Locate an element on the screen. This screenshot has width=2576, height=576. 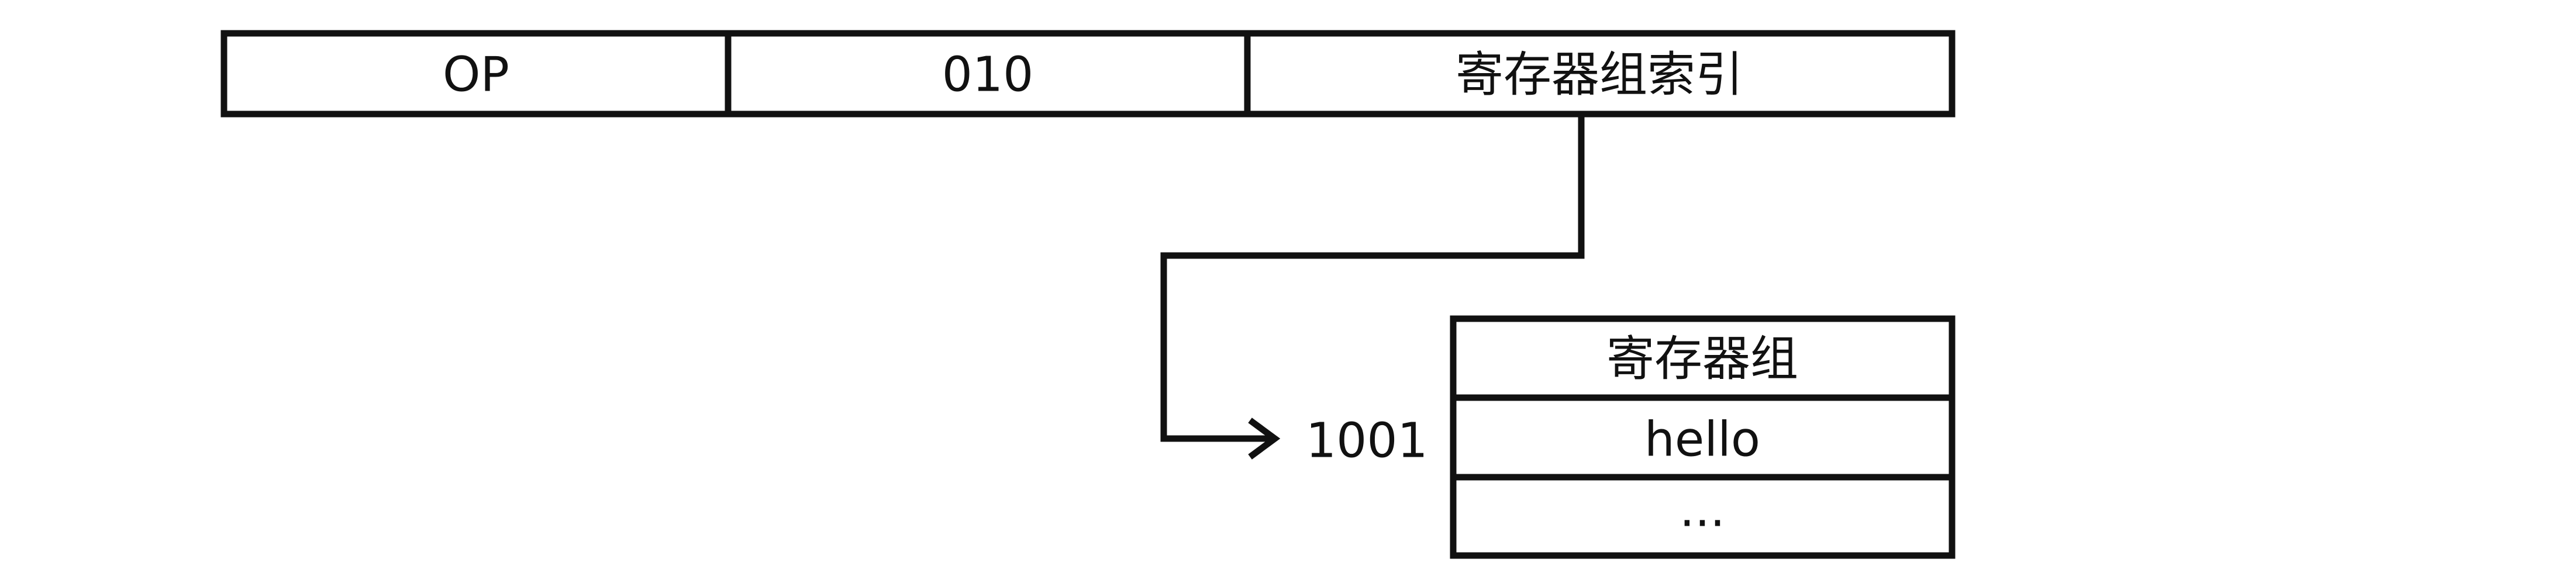
instruction-format: OP 010 寄存器组索引 is located at coordinates (1088, 74).